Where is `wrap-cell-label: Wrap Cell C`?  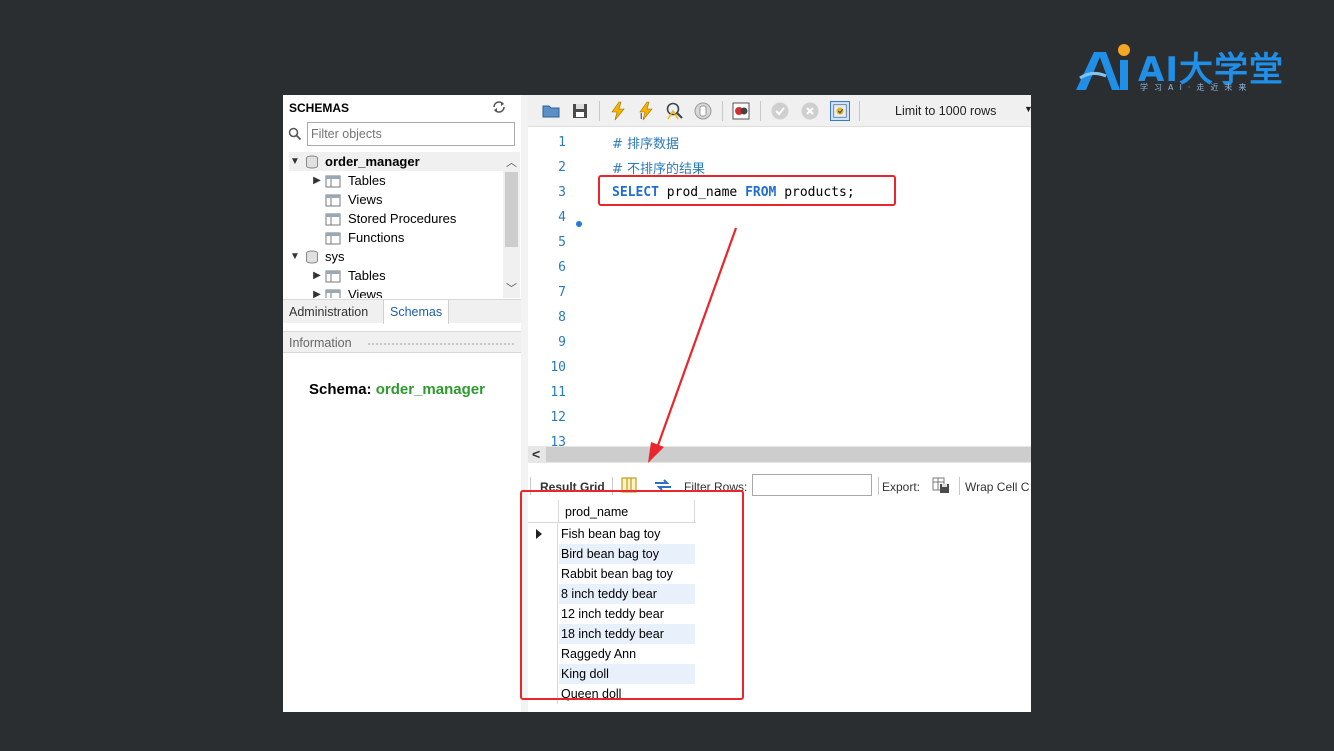
wrap-cell-label: Wrap Cell C is located at coordinates (997, 487).